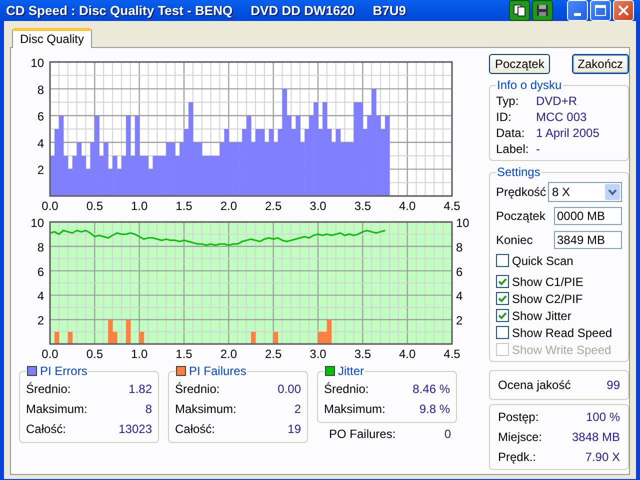 This screenshot has width=640, height=480. What do you see at coordinates (561, 117) in the screenshot?
I see `info-value: MCC 003` at bounding box center [561, 117].